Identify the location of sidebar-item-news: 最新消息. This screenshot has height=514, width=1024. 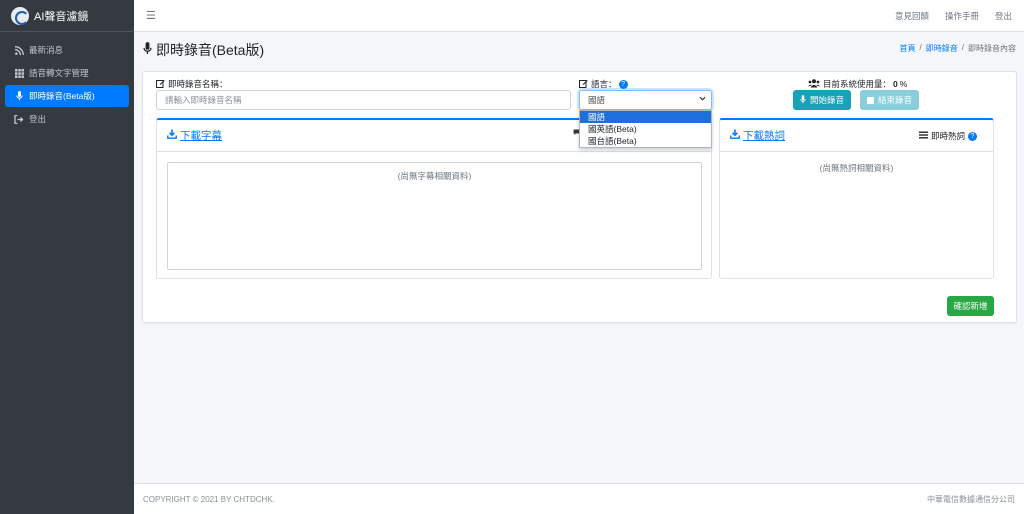
(67, 50).